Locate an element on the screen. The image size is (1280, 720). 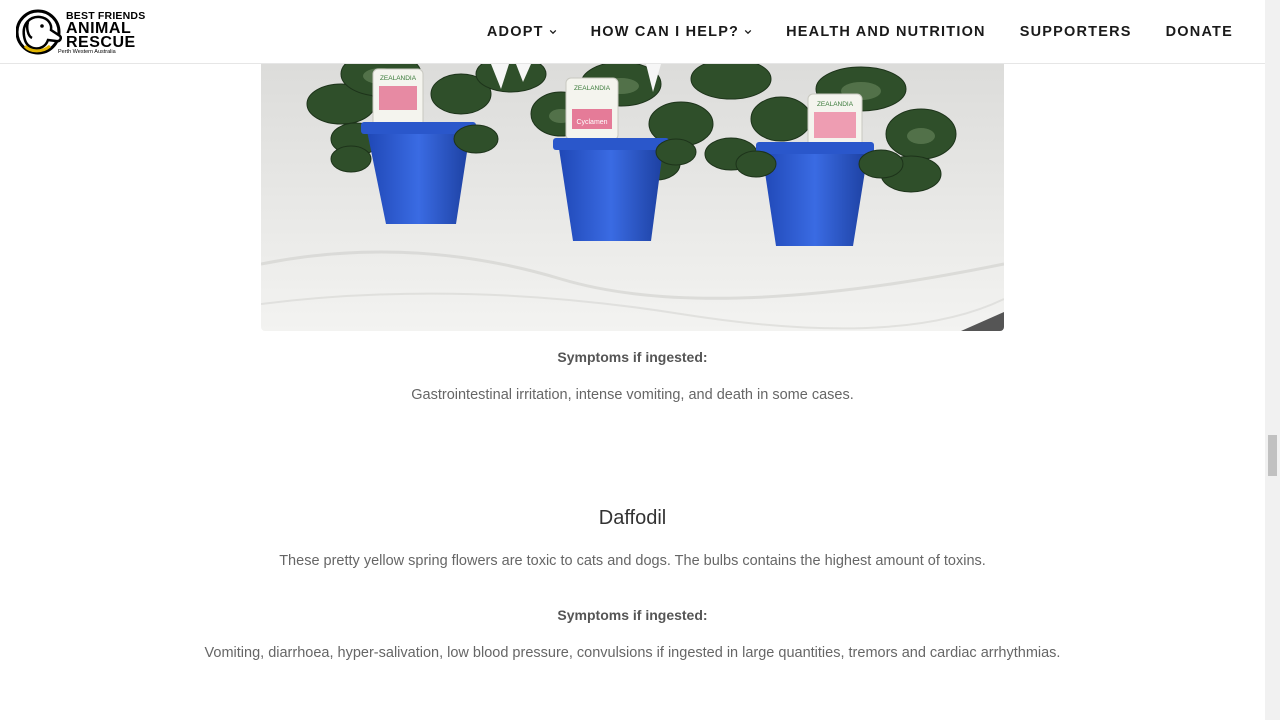
nav-item-supporters: SUPPORTERS is located at coordinates (1076, 32).